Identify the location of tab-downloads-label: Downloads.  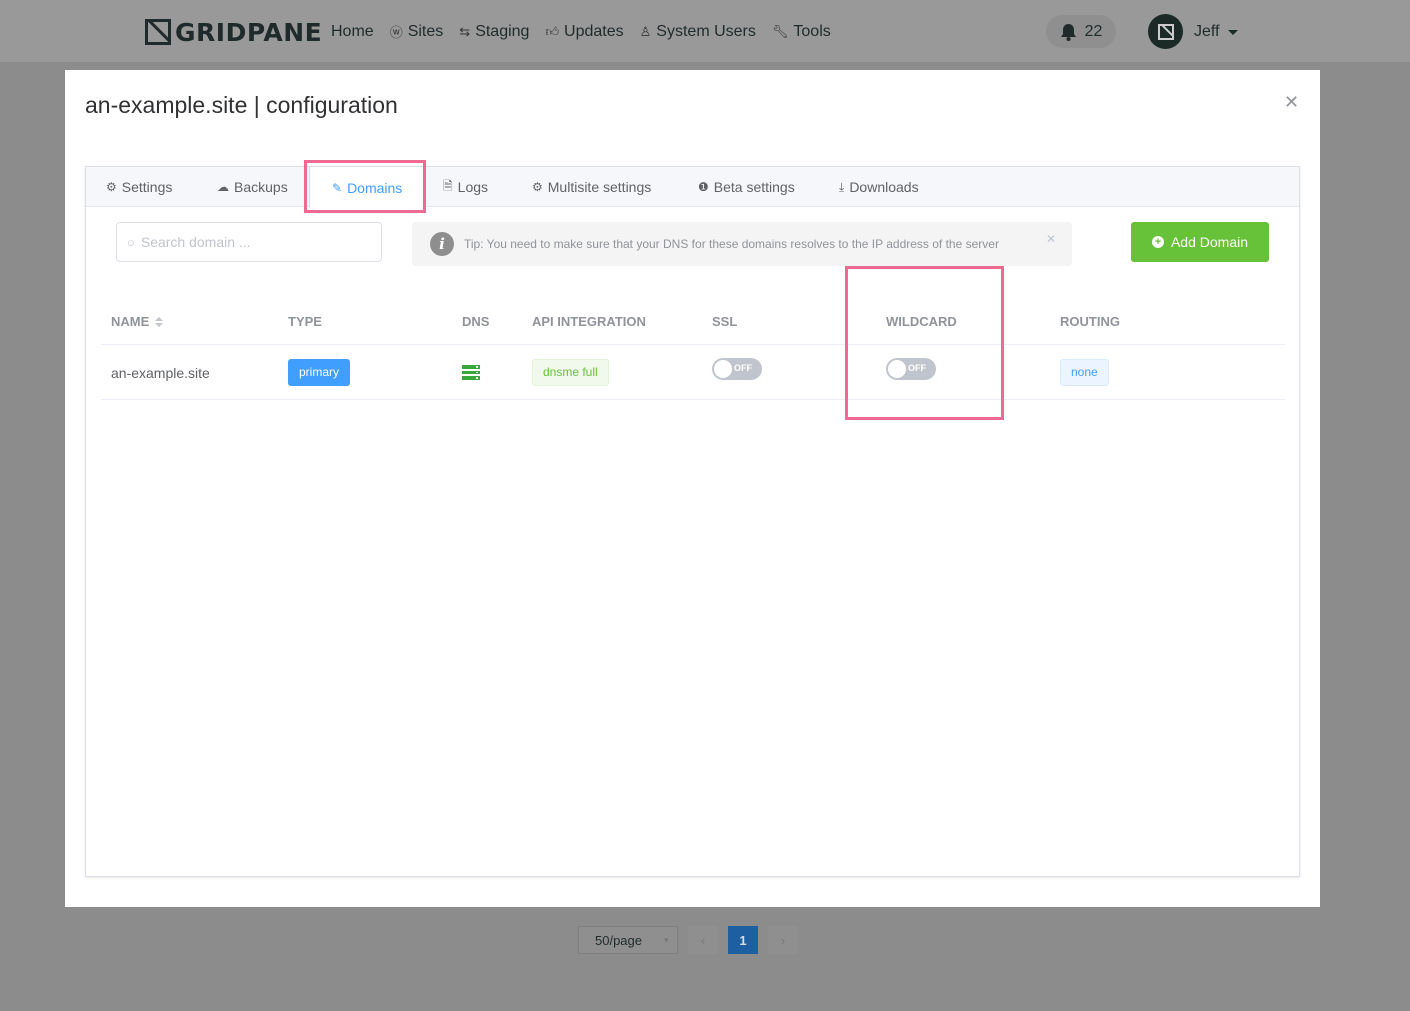
(884, 187).